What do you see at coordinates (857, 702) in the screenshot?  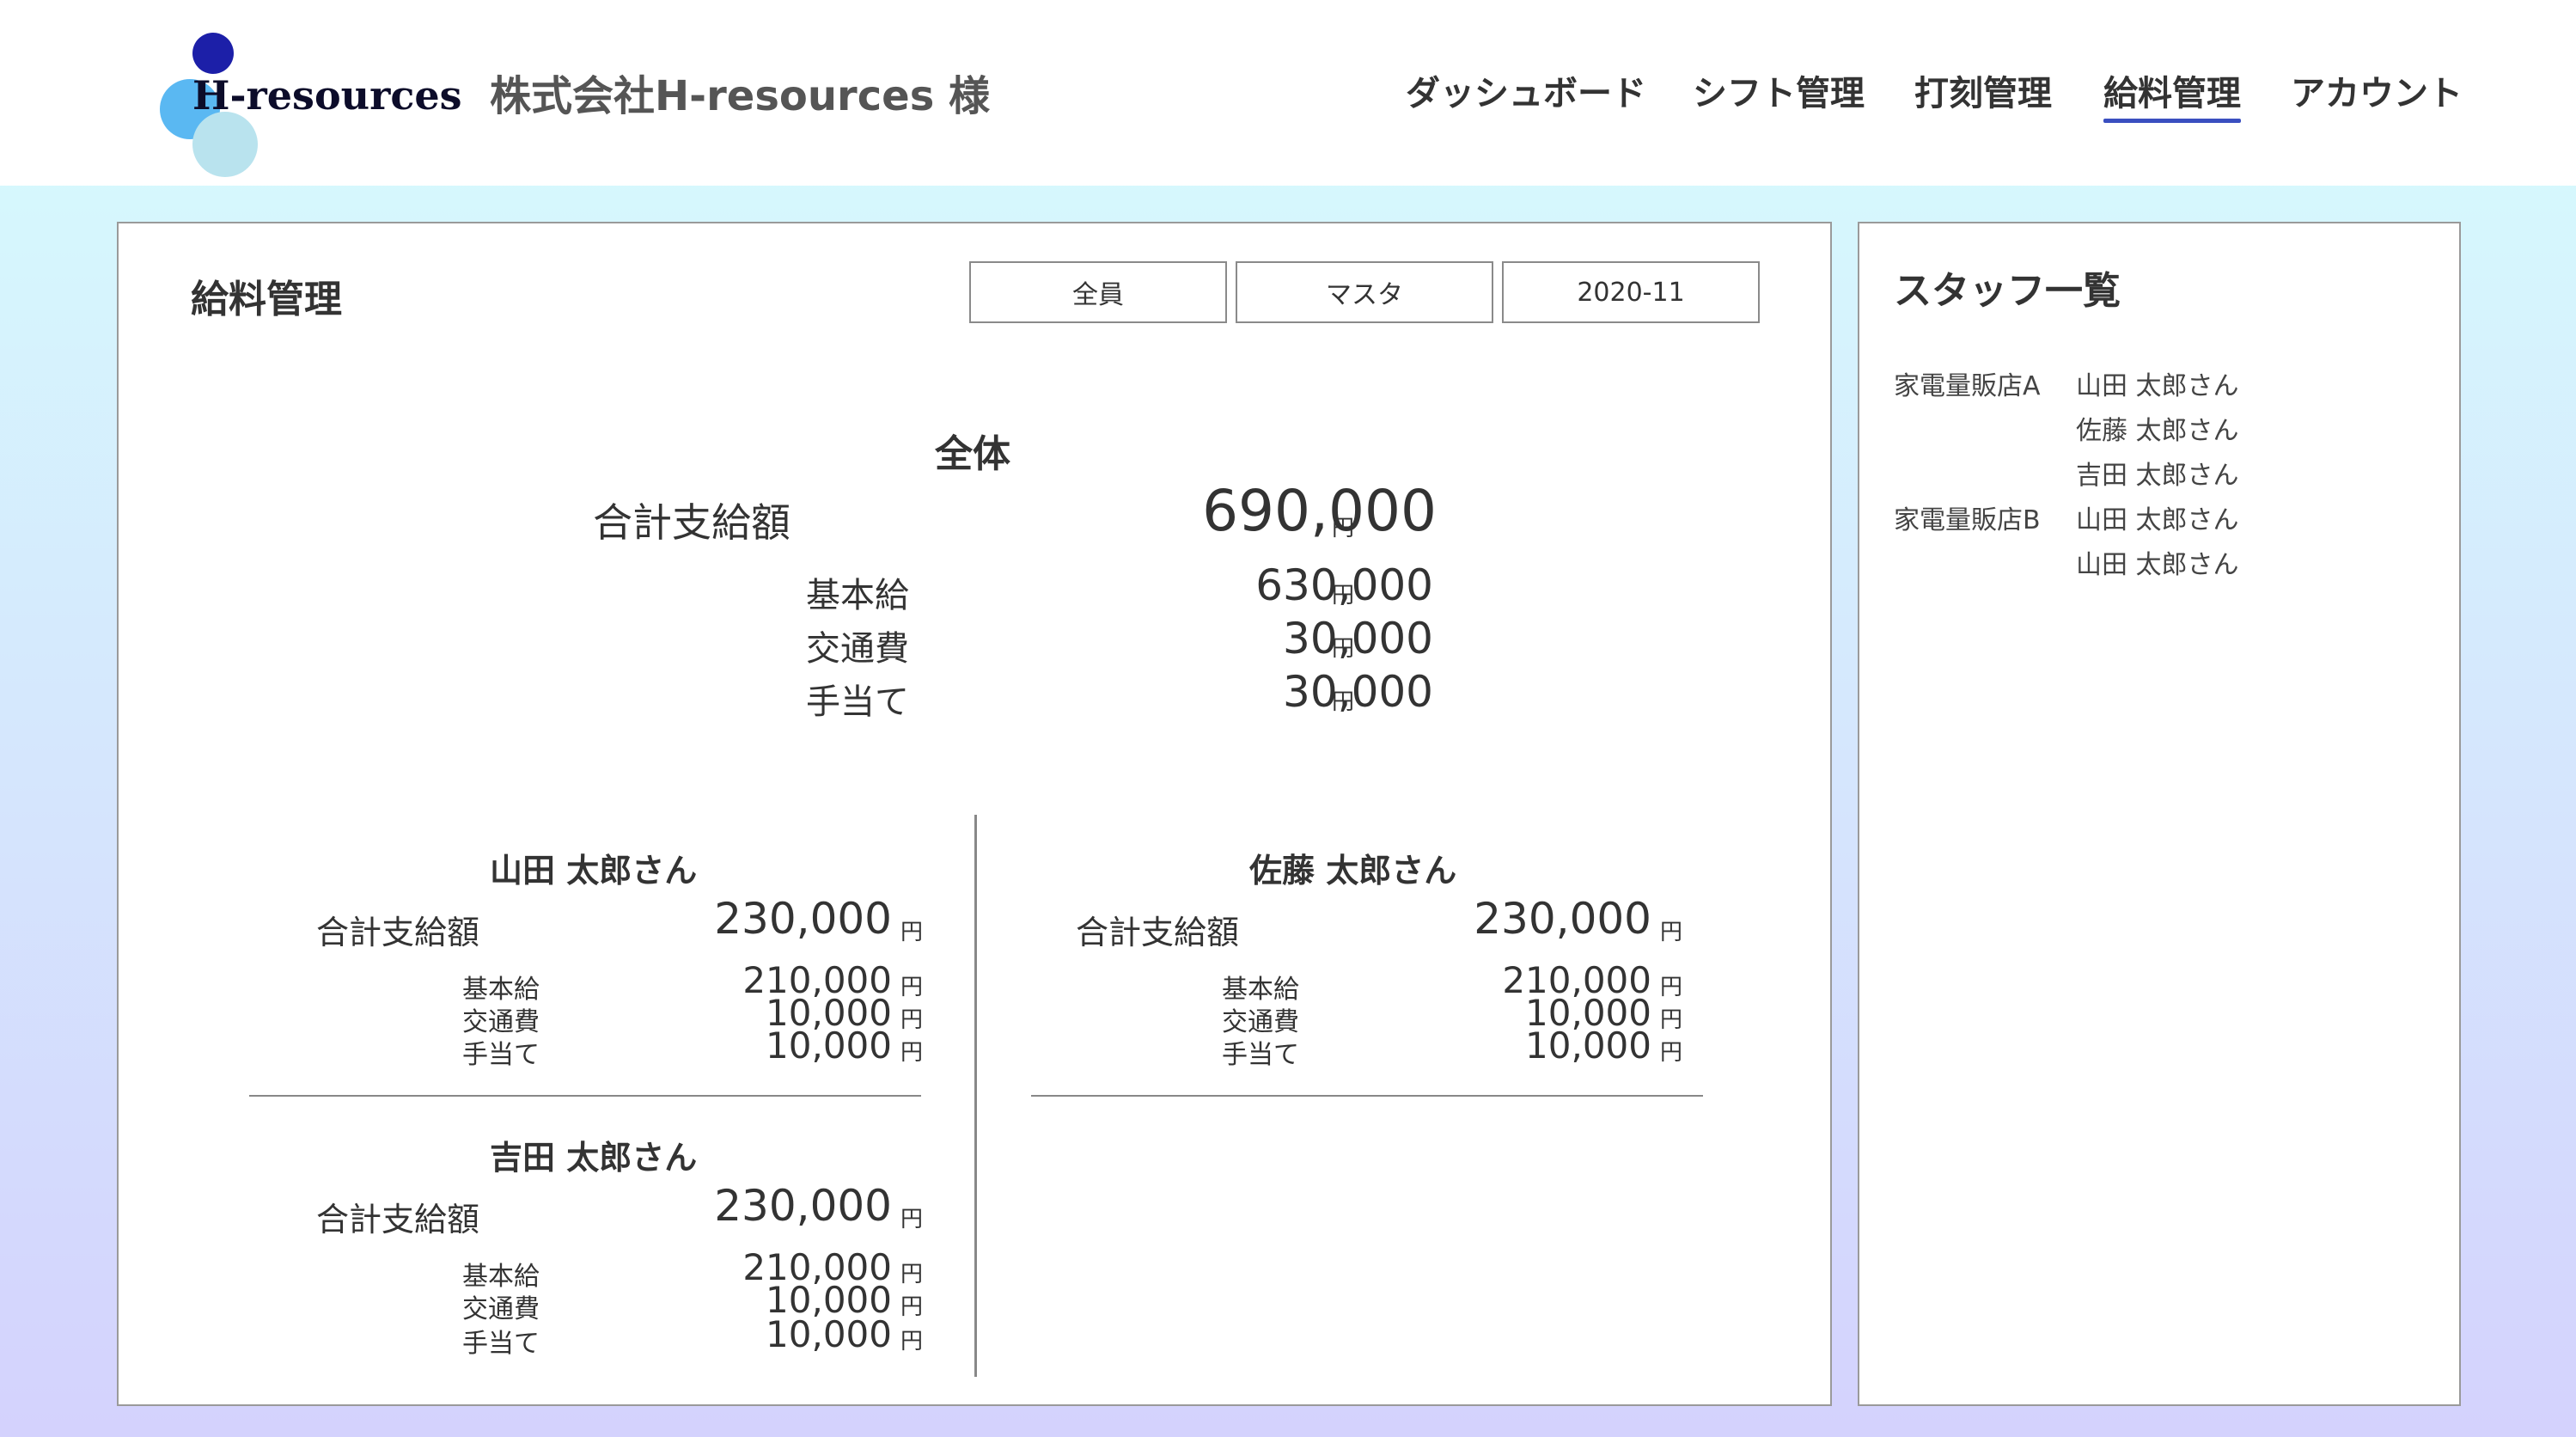 I see `overall-row-label: 手当て` at bounding box center [857, 702].